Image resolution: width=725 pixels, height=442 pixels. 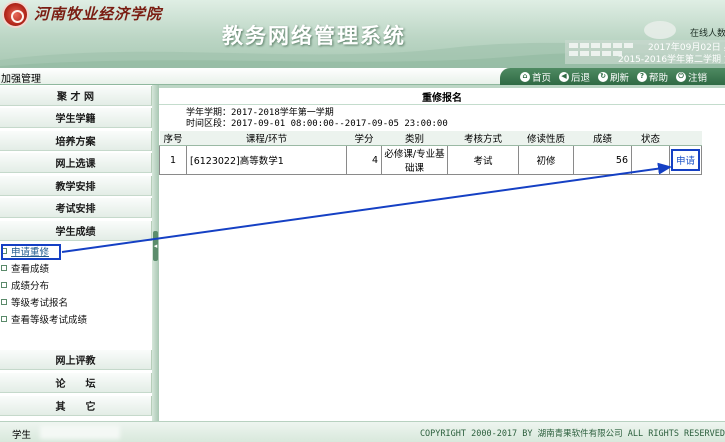 I want to click on col-header, so click(x=685, y=138).